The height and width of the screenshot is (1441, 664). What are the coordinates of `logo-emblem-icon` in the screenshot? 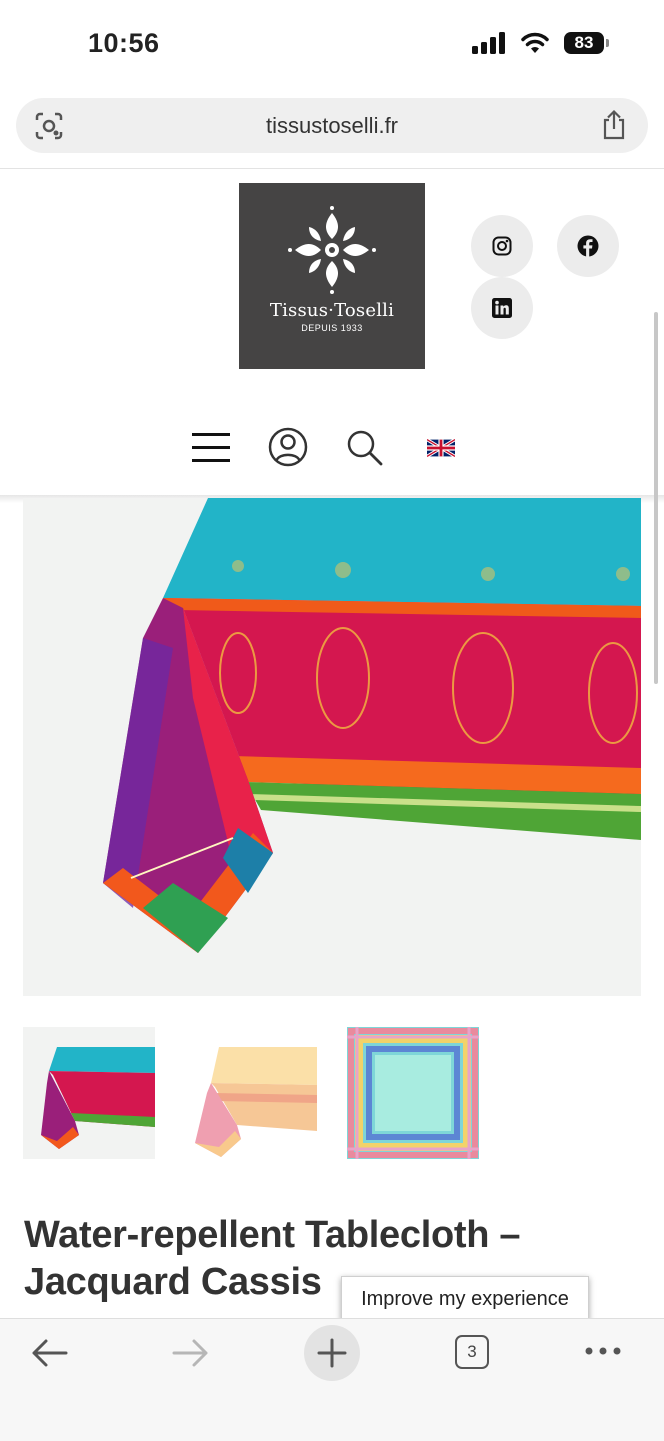 It's located at (332, 250).